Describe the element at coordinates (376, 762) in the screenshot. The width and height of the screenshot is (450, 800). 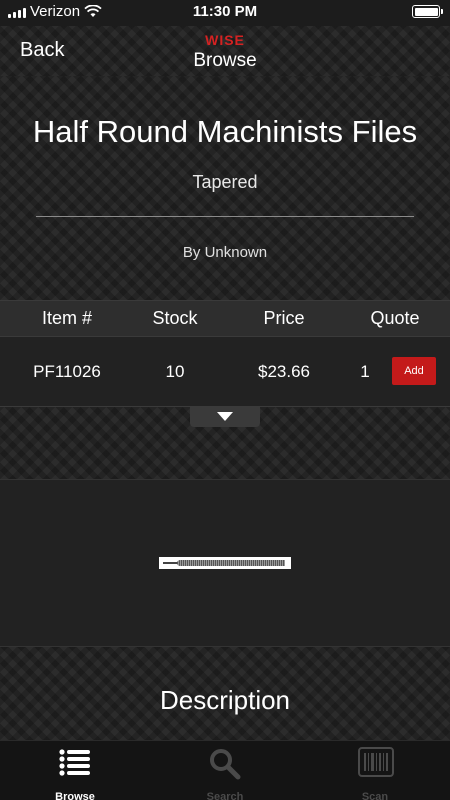
I see `barcode-icon` at that location.